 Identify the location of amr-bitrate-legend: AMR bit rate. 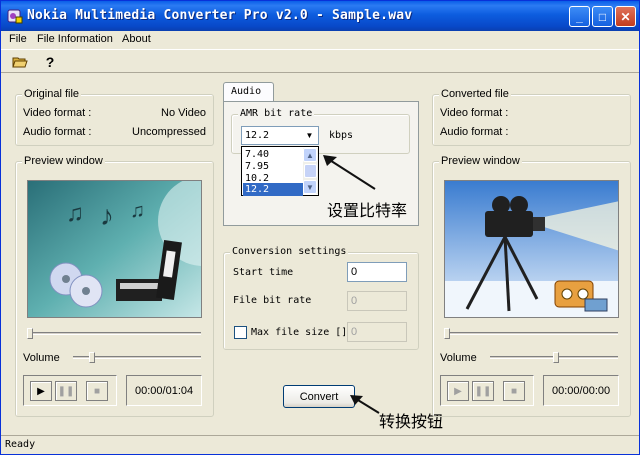
(276, 114).